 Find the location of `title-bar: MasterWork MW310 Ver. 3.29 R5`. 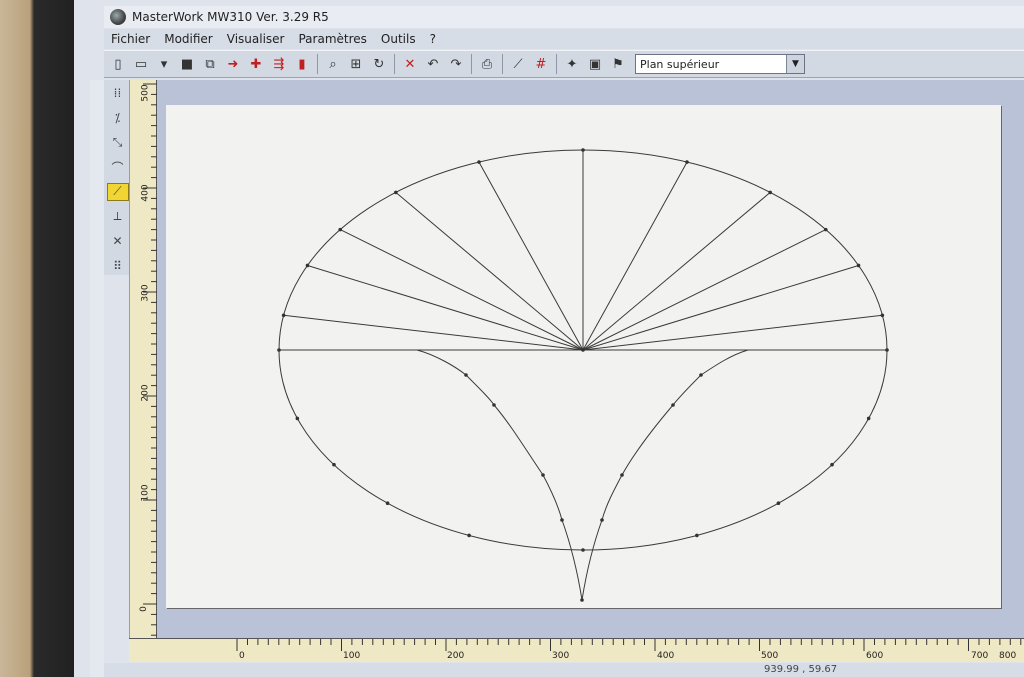

title-bar: MasterWork MW310 Ver. 3.29 R5 is located at coordinates (564, 17).